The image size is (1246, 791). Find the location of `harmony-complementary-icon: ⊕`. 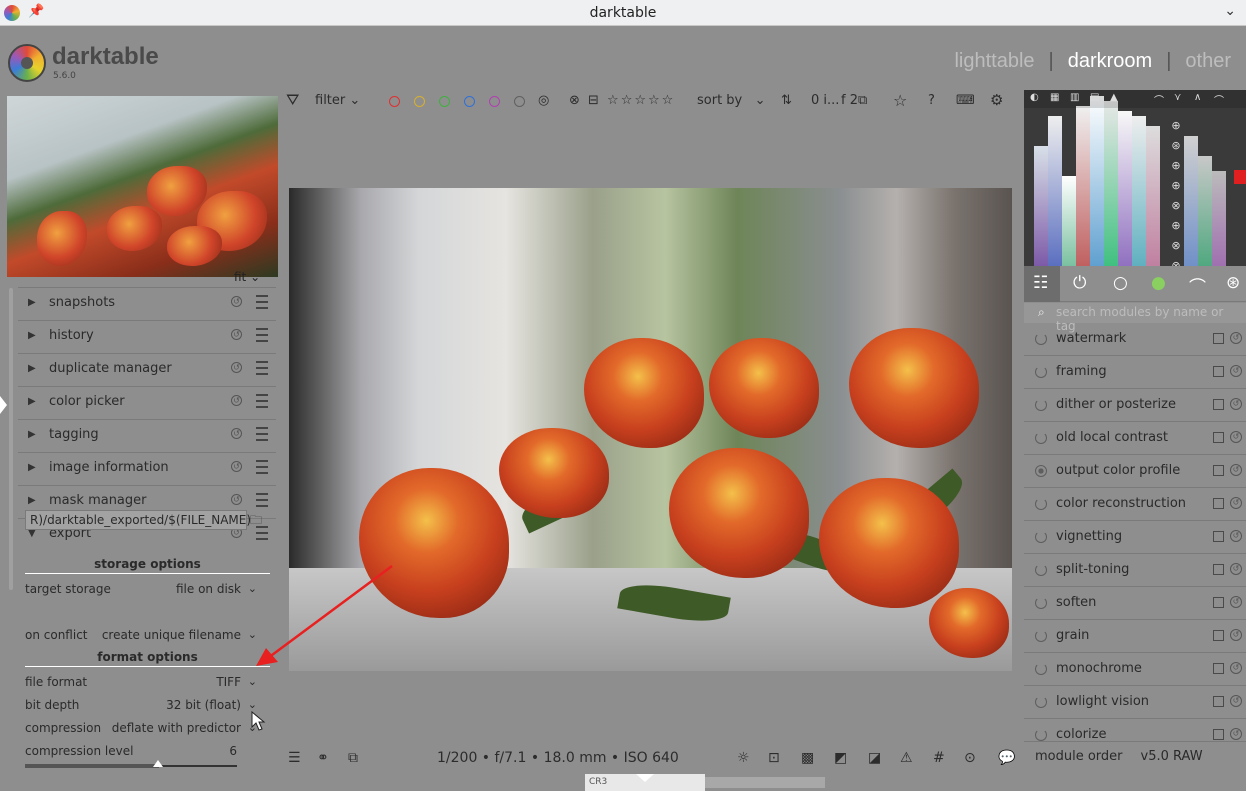

harmony-complementary-icon: ⊕ is located at coordinates (1176, 166).